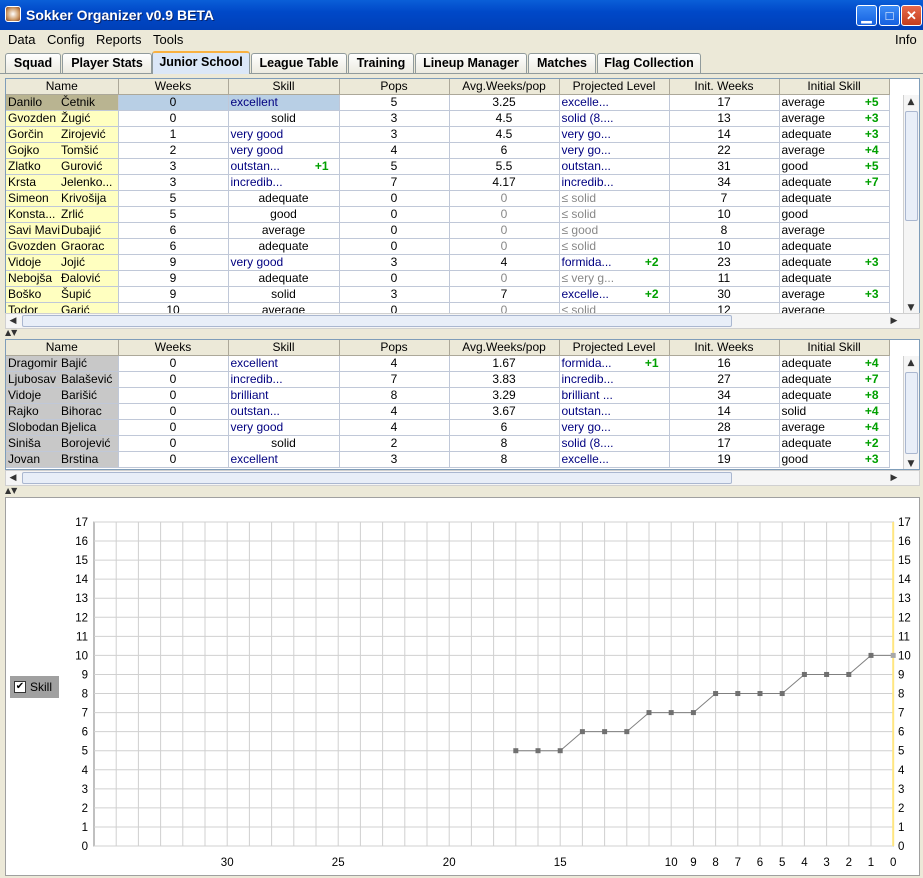 The width and height of the screenshot is (923, 878). What do you see at coordinates (901, 714) in the screenshot?
I see `y-tick-label-right: 7` at bounding box center [901, 714].